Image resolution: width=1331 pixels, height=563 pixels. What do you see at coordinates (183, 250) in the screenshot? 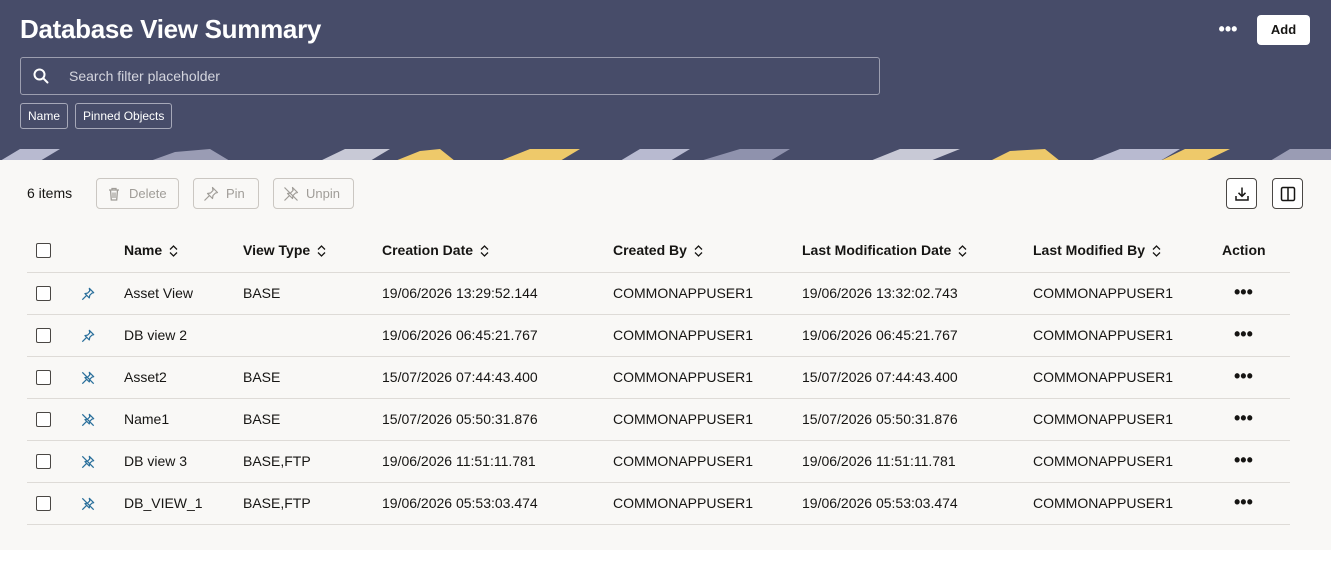
I see `column-header-name: Name` at bounding box center [183, 250].